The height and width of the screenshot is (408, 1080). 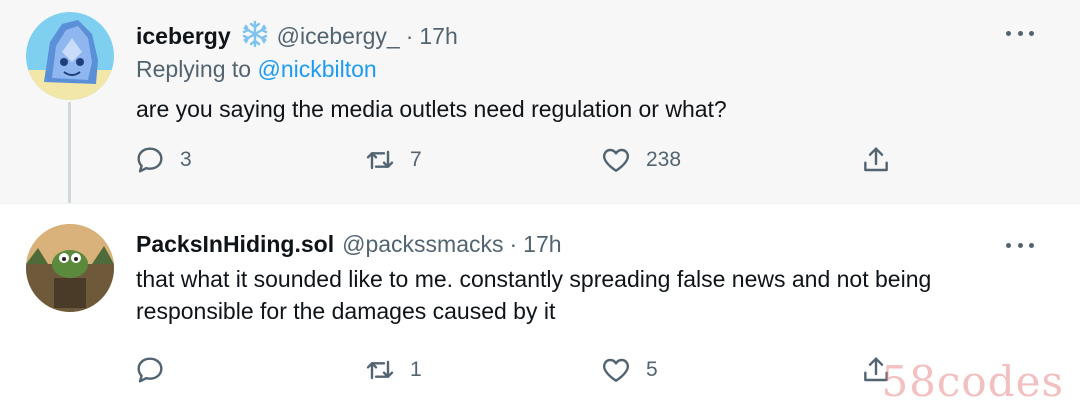 I want to click on handle: @icebergy_, so click(x=338, y=36).